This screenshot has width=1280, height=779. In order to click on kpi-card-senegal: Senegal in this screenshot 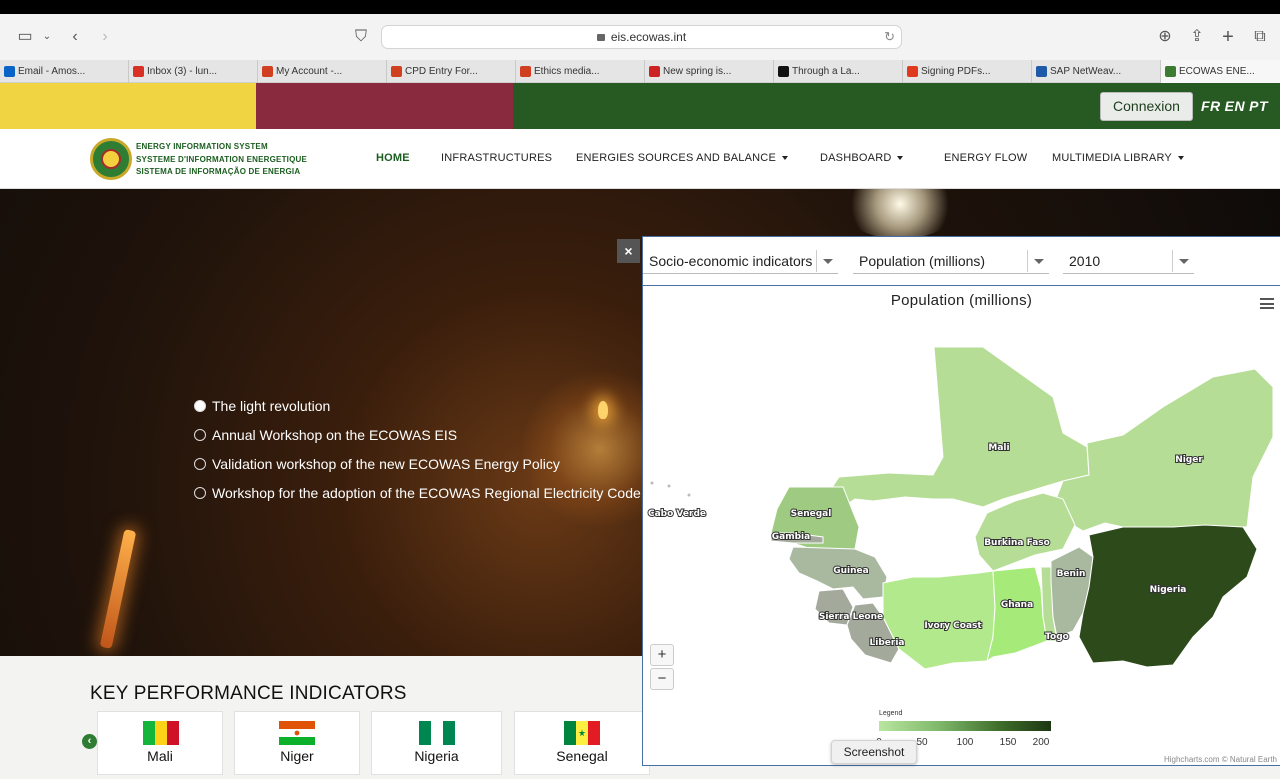, I will do `click(582, 743)`.